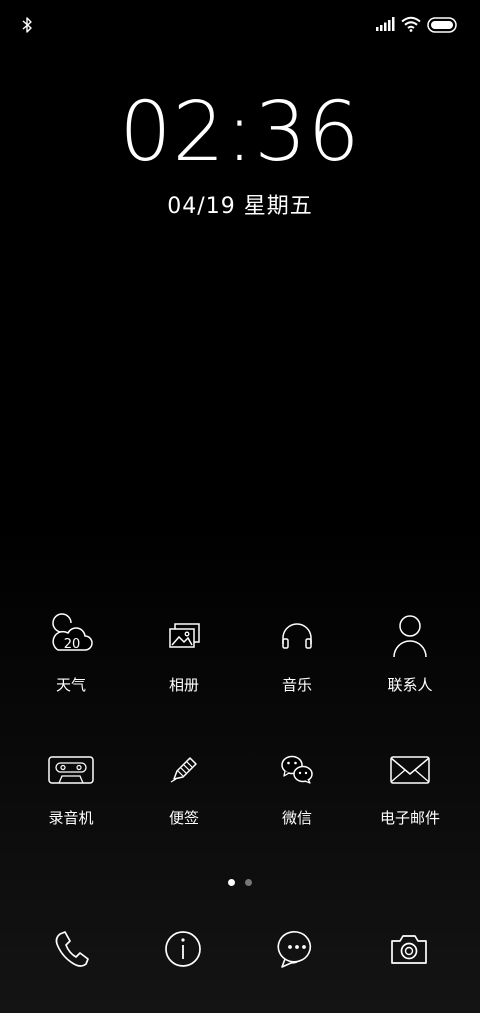  Describe the element at coordinates (71, 786) in the screenshot. I see `app-recorder: 录音机` at that location.